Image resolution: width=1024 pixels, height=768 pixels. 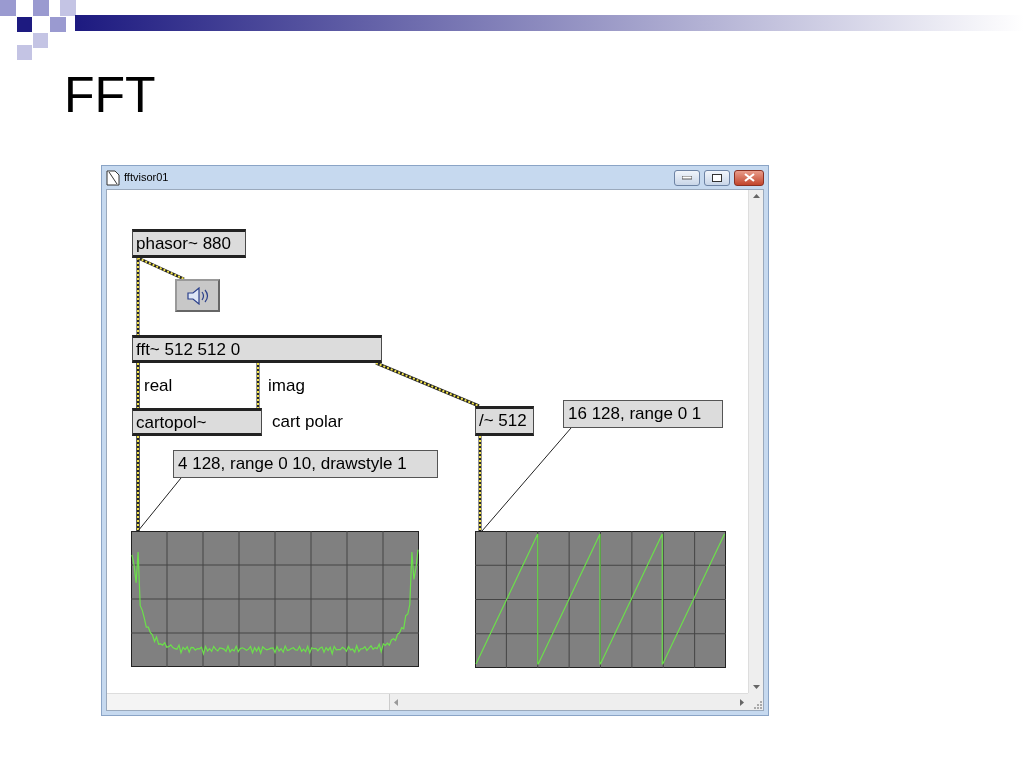 I want to click on scroll-down-icon, so click(x=756, y=687).